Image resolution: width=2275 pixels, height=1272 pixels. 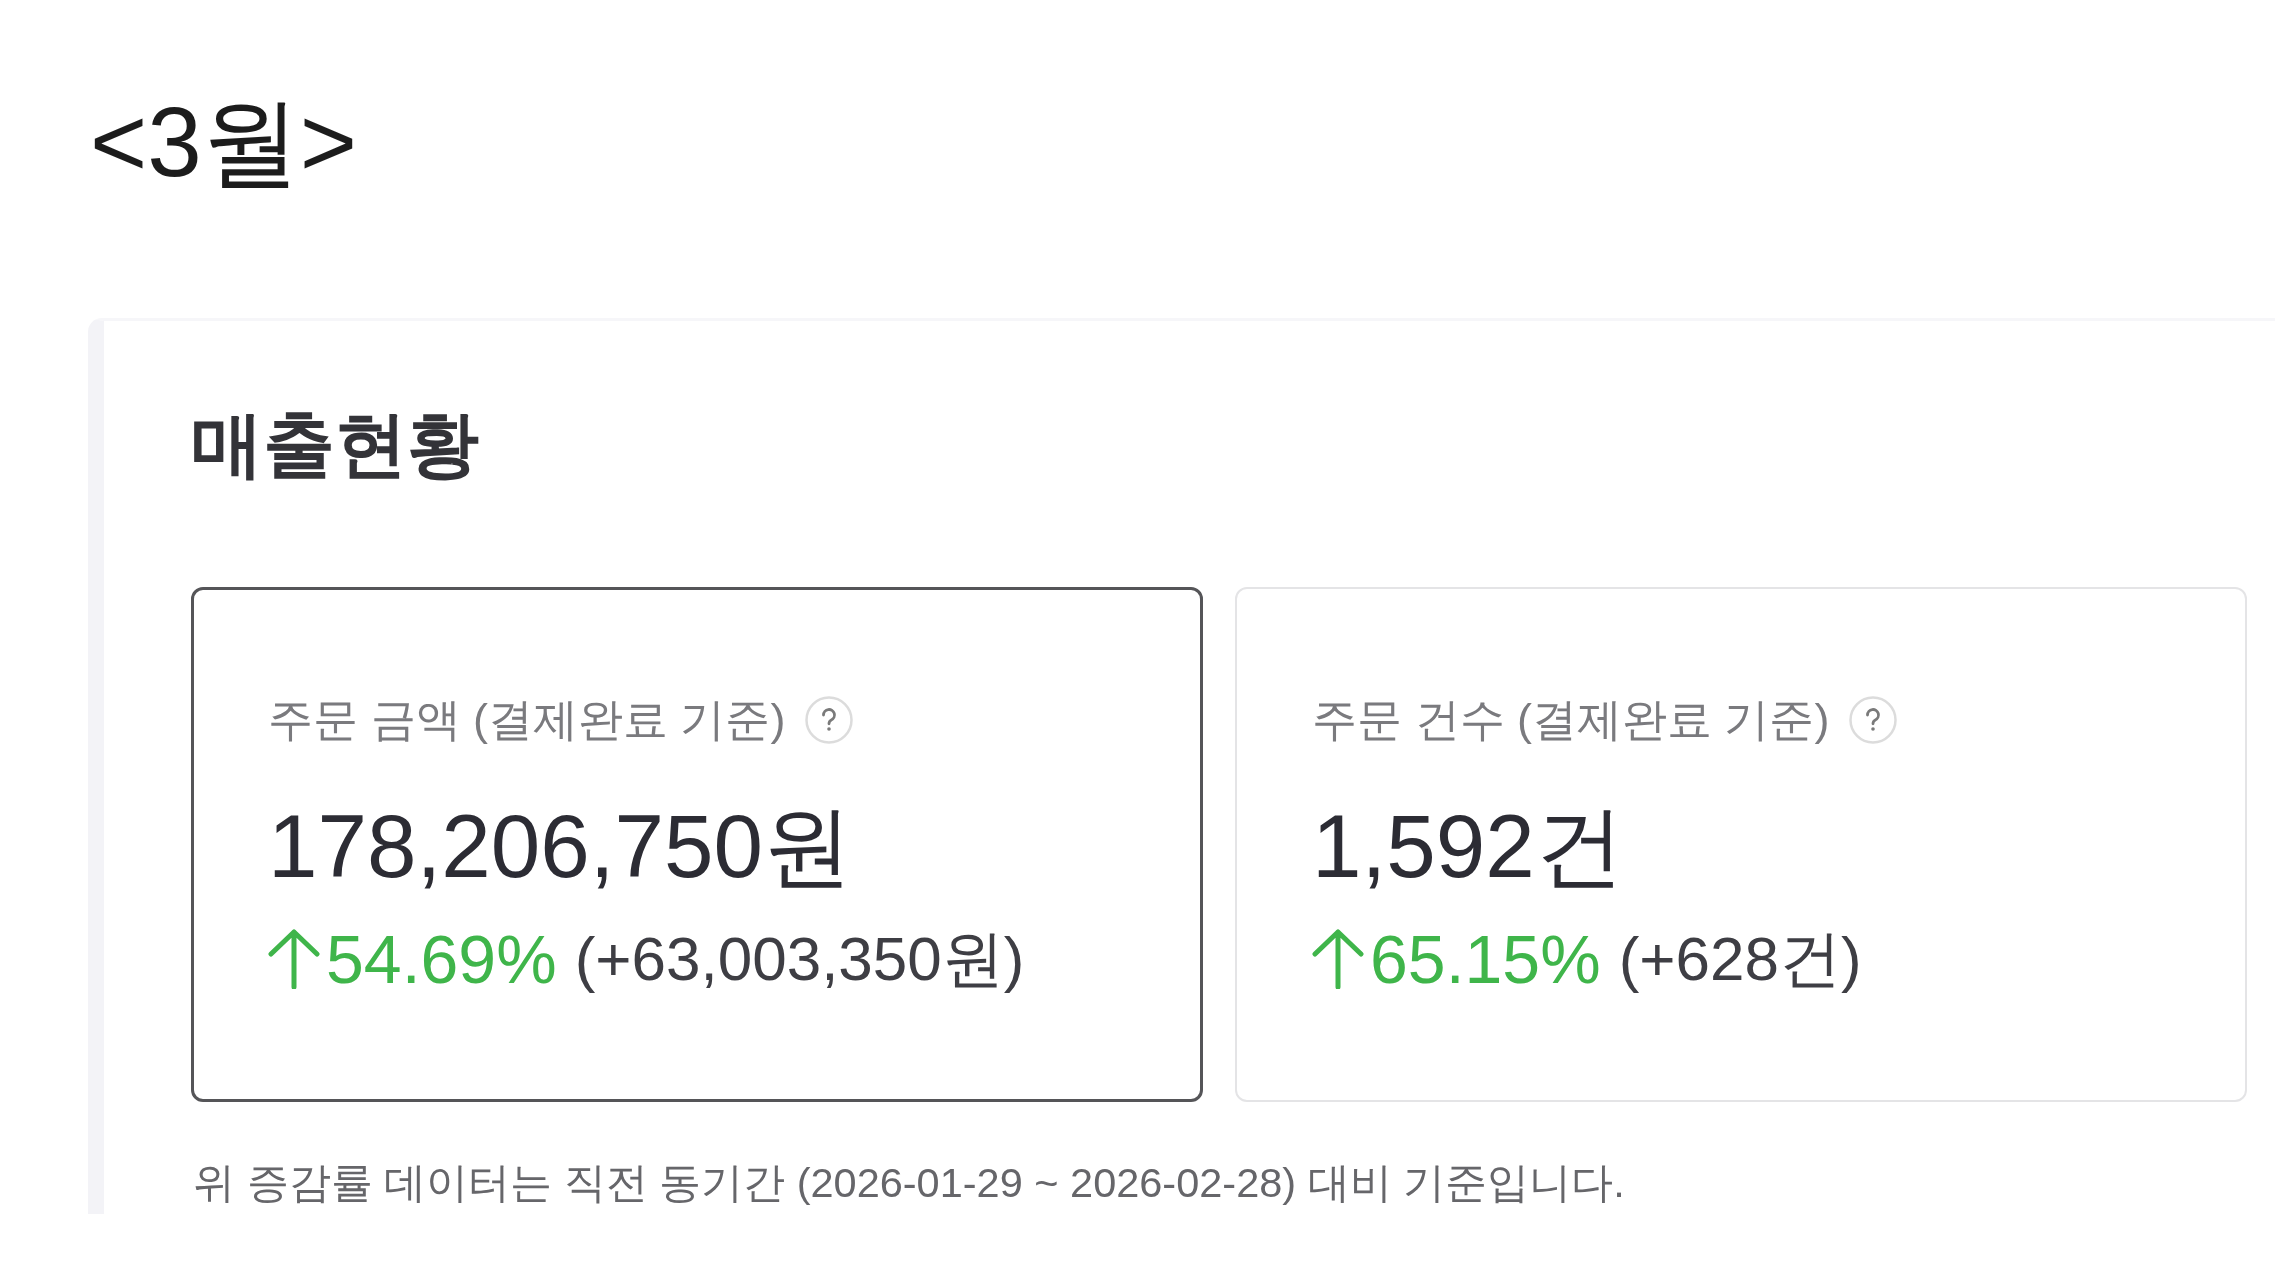 What do you see at coordinates (527, 720) in the screenshot?
I see `metric-label: 주문 금액 (결제완료 기준)` at bounding box center [527, 720].